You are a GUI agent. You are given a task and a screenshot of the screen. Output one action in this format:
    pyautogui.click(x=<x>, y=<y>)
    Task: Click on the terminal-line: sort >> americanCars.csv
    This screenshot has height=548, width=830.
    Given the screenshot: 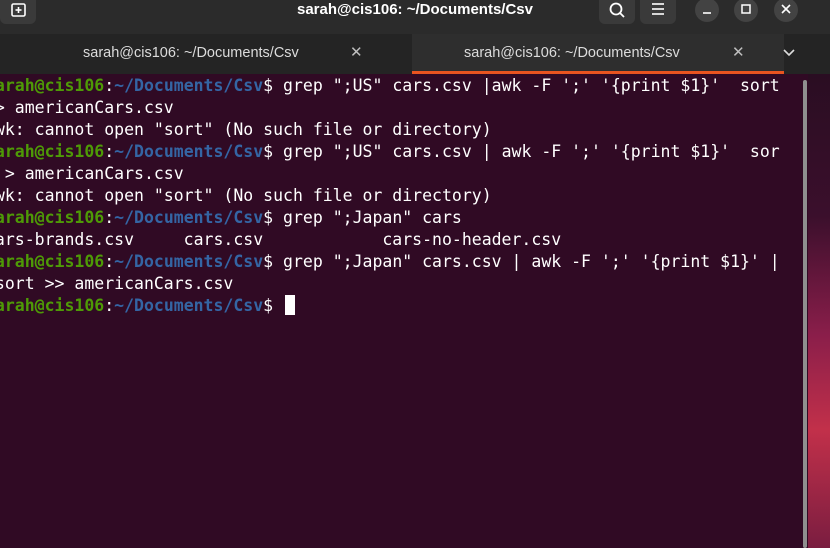 What is the action you would take?
    pyautogui.click(x=116, y=284)
    